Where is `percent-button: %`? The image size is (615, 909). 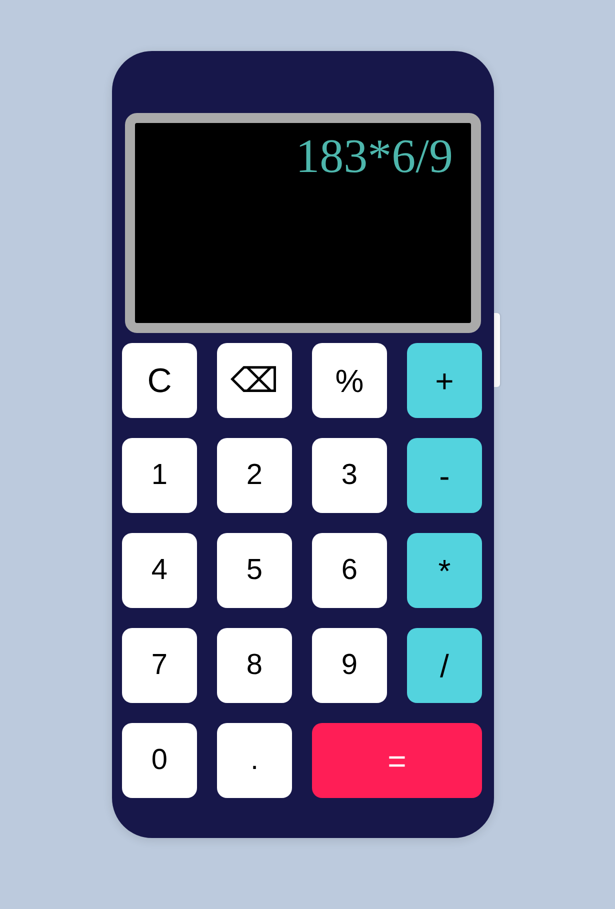 percent-button: % is located at coordinates (349, 380).